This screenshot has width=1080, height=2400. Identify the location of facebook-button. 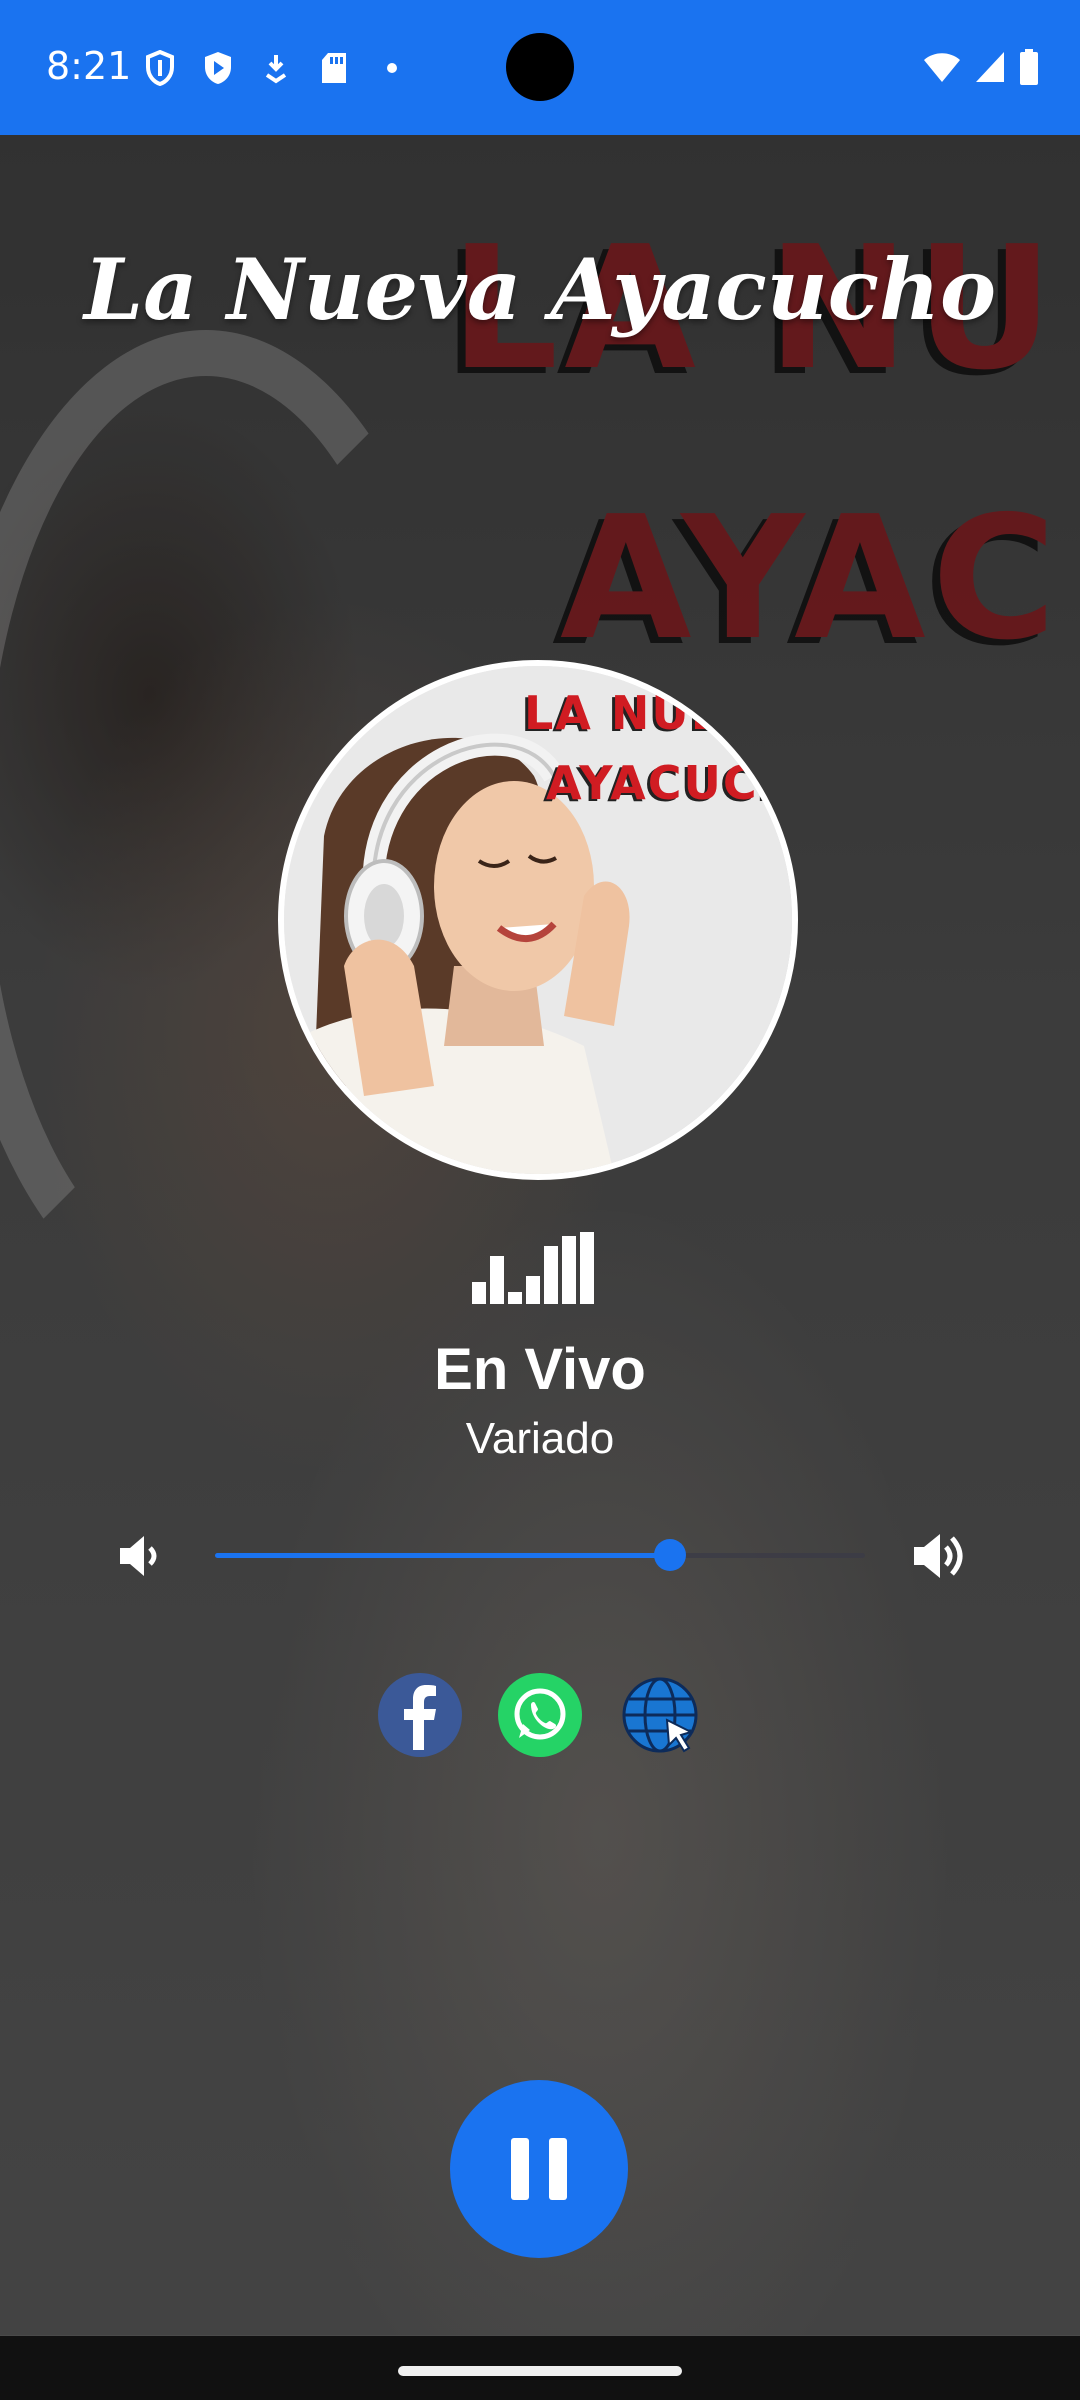
(420, 1715).